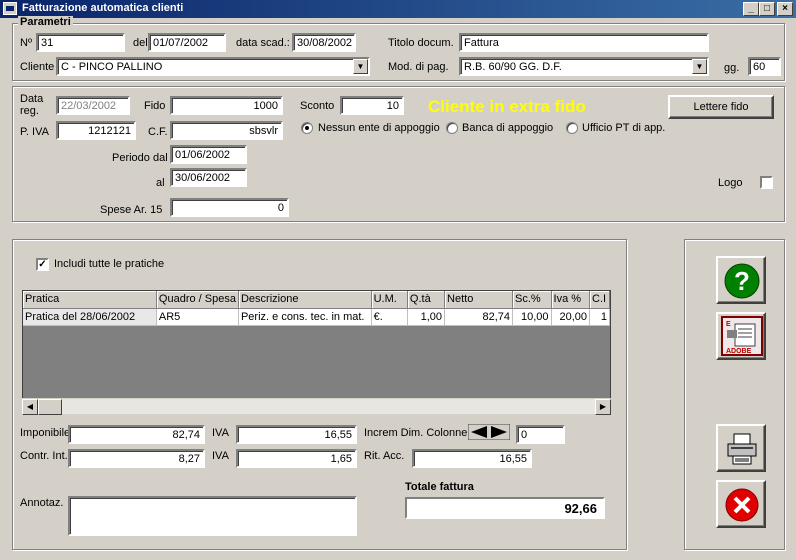 The image size is (796, 560). What do you see at coordinates (187, 42) in the screenshot?
I see `del-date-field: 01/07/2002` at bounding box center [187, 42].